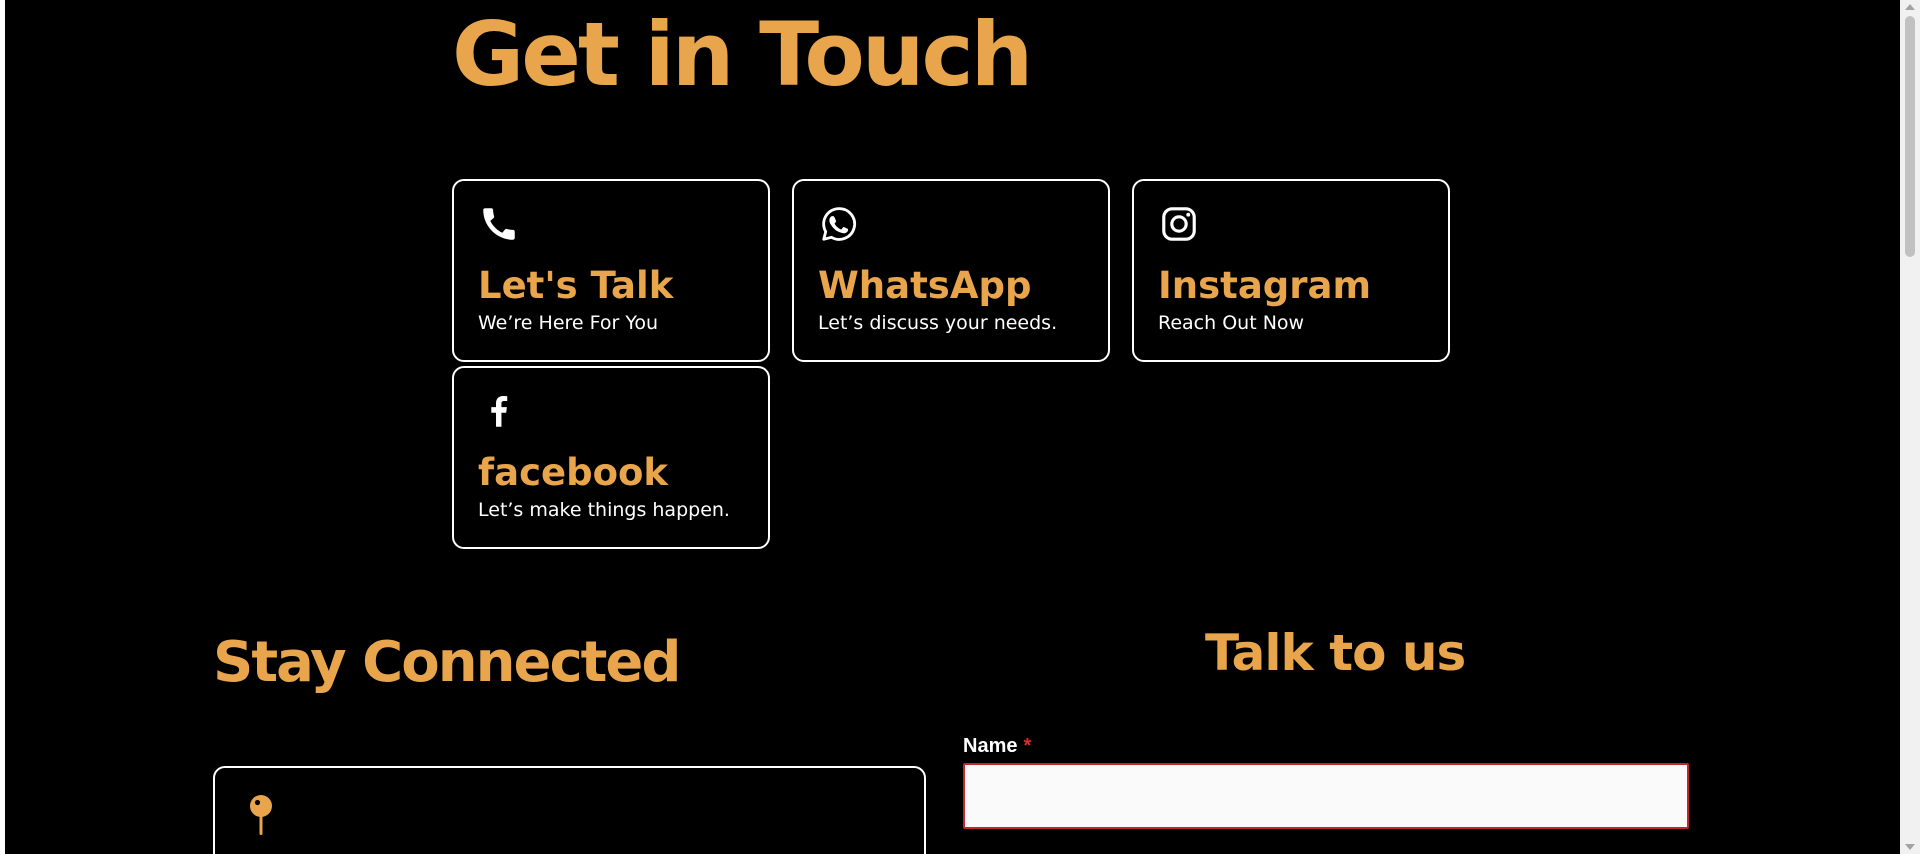 This screenshot has width=1920, height=854. I want to click on contact-card-whatsapp: WhatsApp Let’s discuss your needs., so click(951, 270).